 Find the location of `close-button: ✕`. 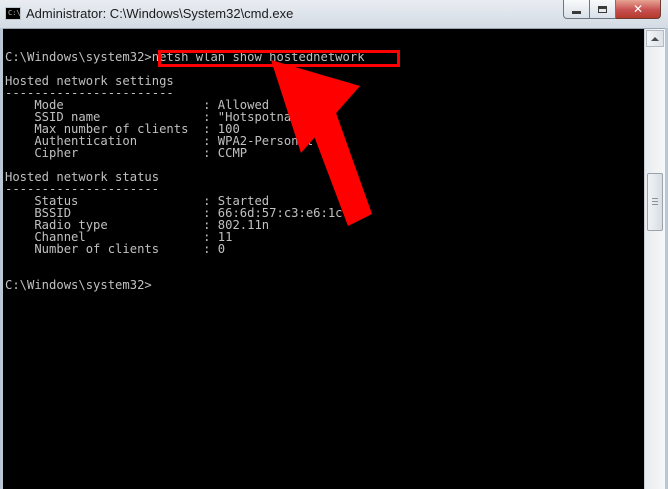

close-button: ✕ is located at coordinates (638, 9).